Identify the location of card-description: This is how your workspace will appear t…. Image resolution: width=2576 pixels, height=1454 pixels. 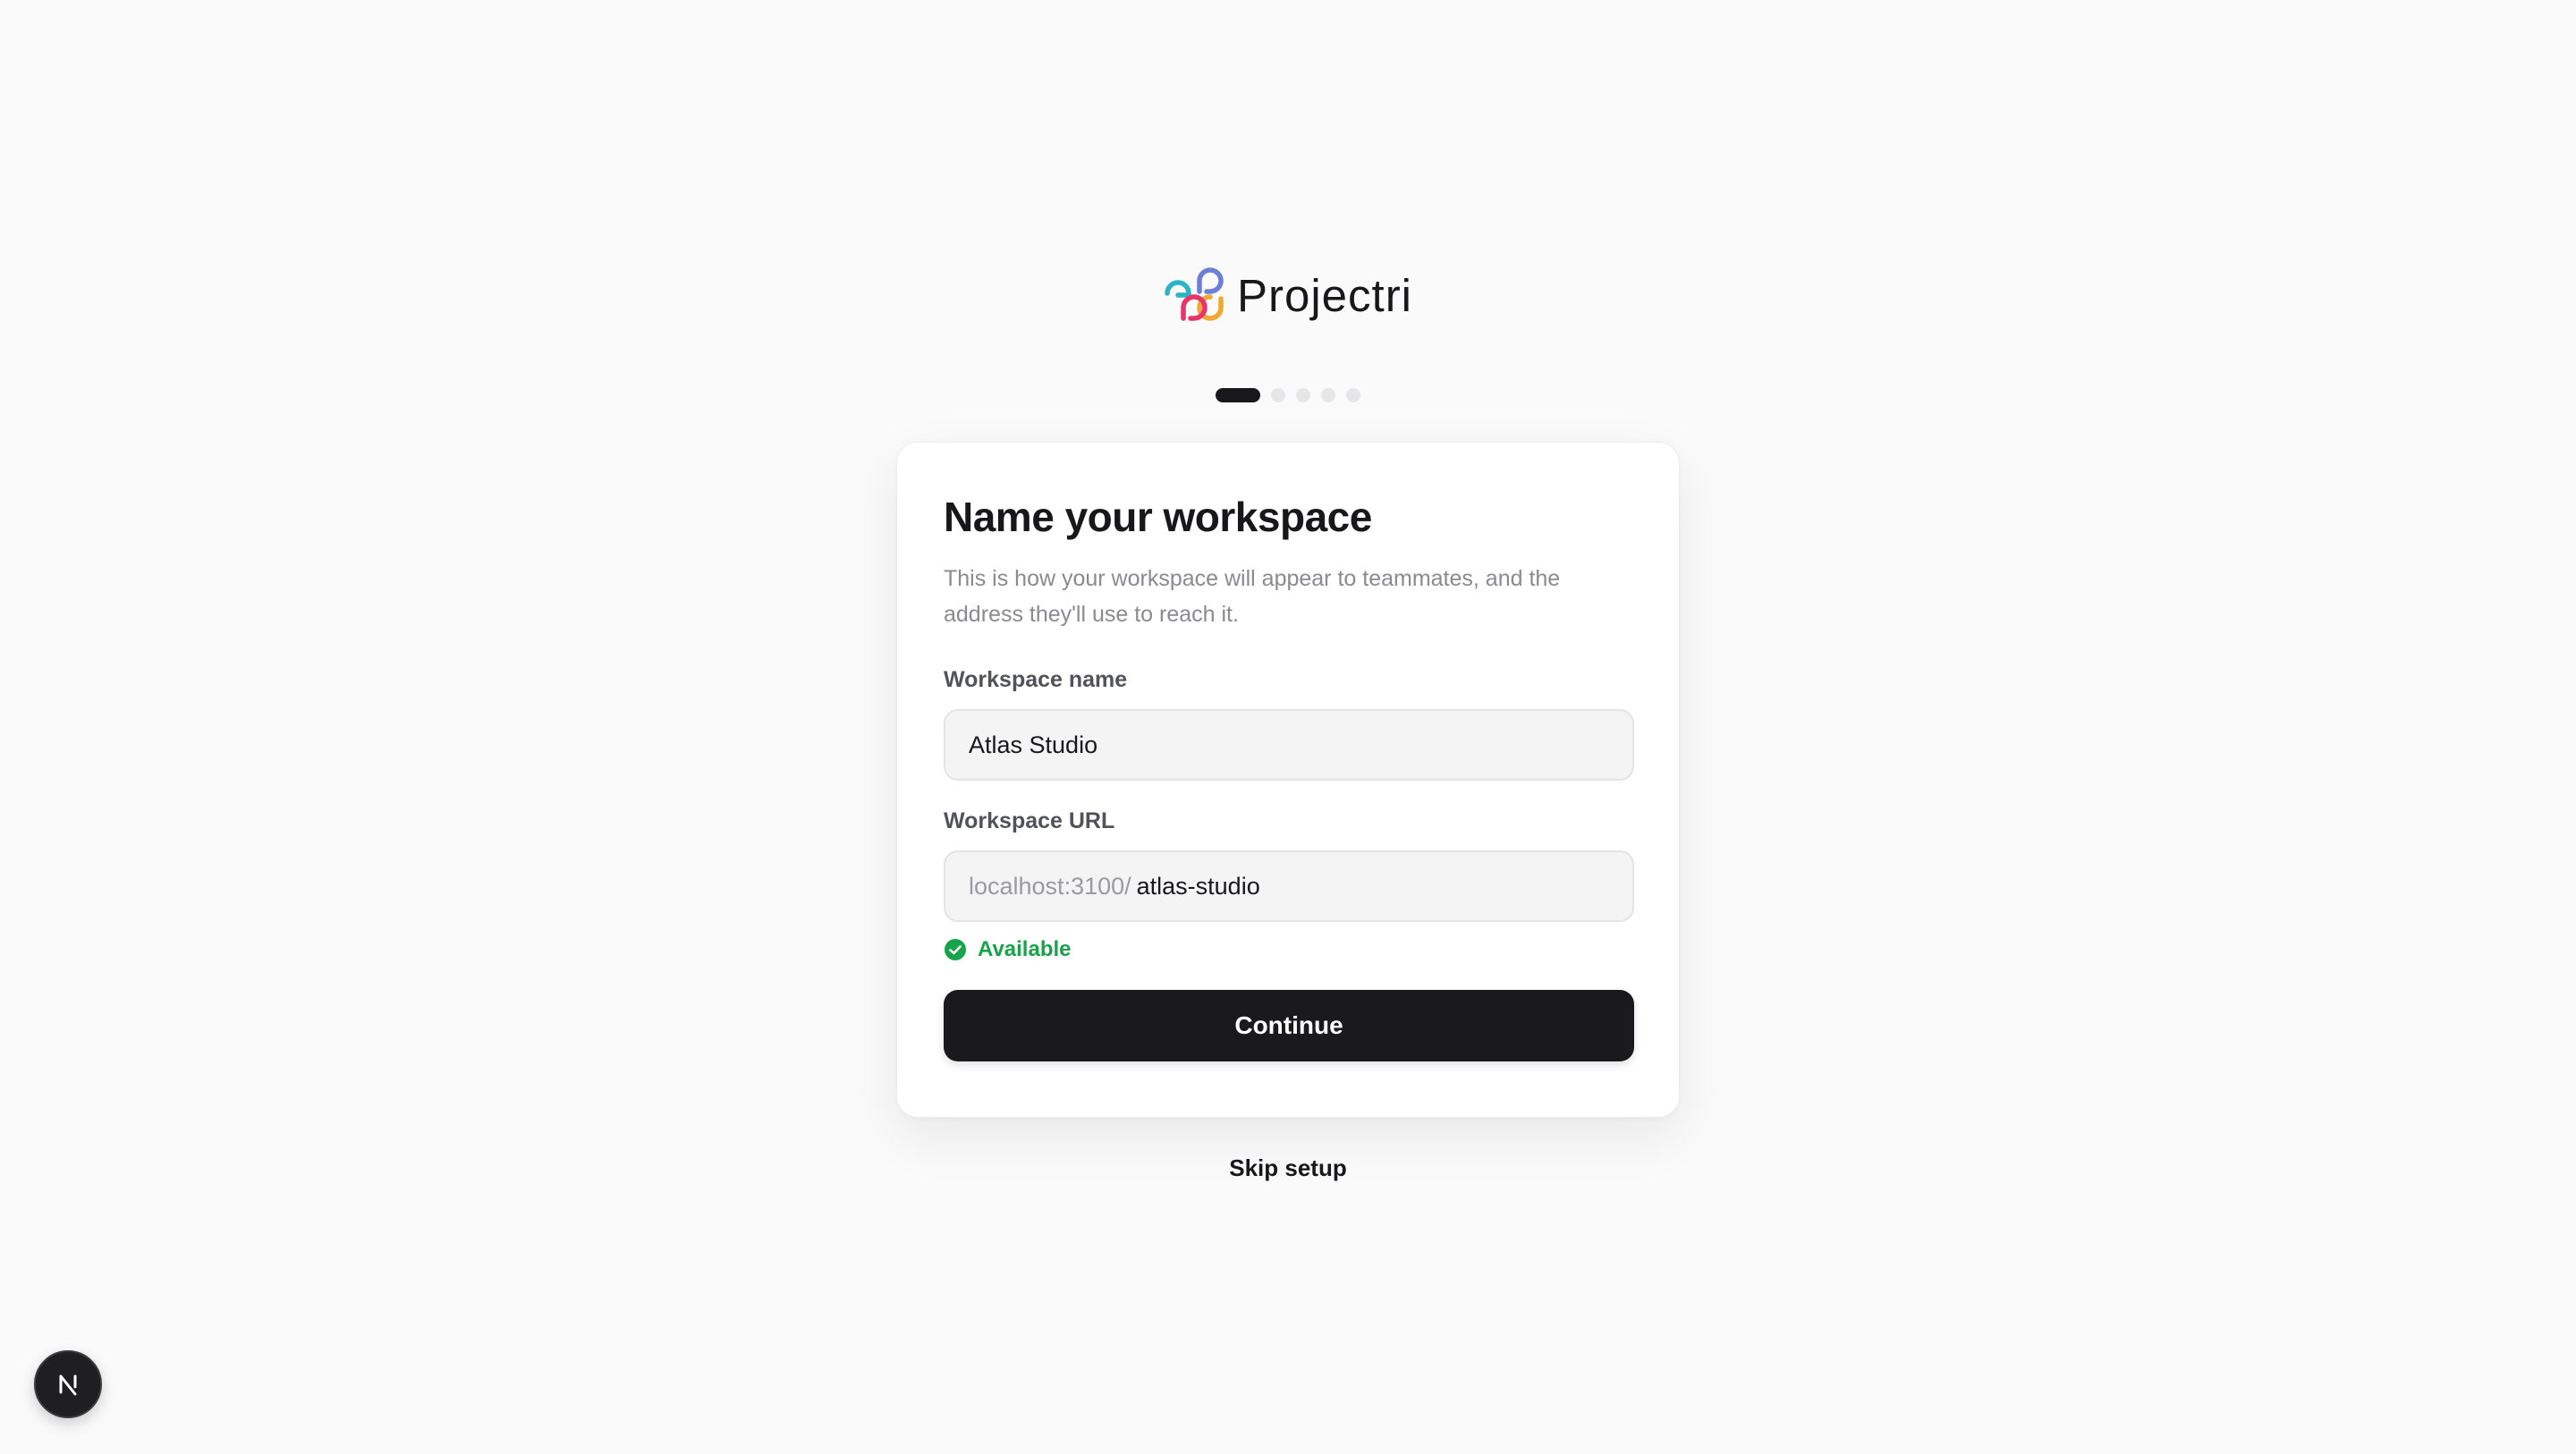
(1252, 597).